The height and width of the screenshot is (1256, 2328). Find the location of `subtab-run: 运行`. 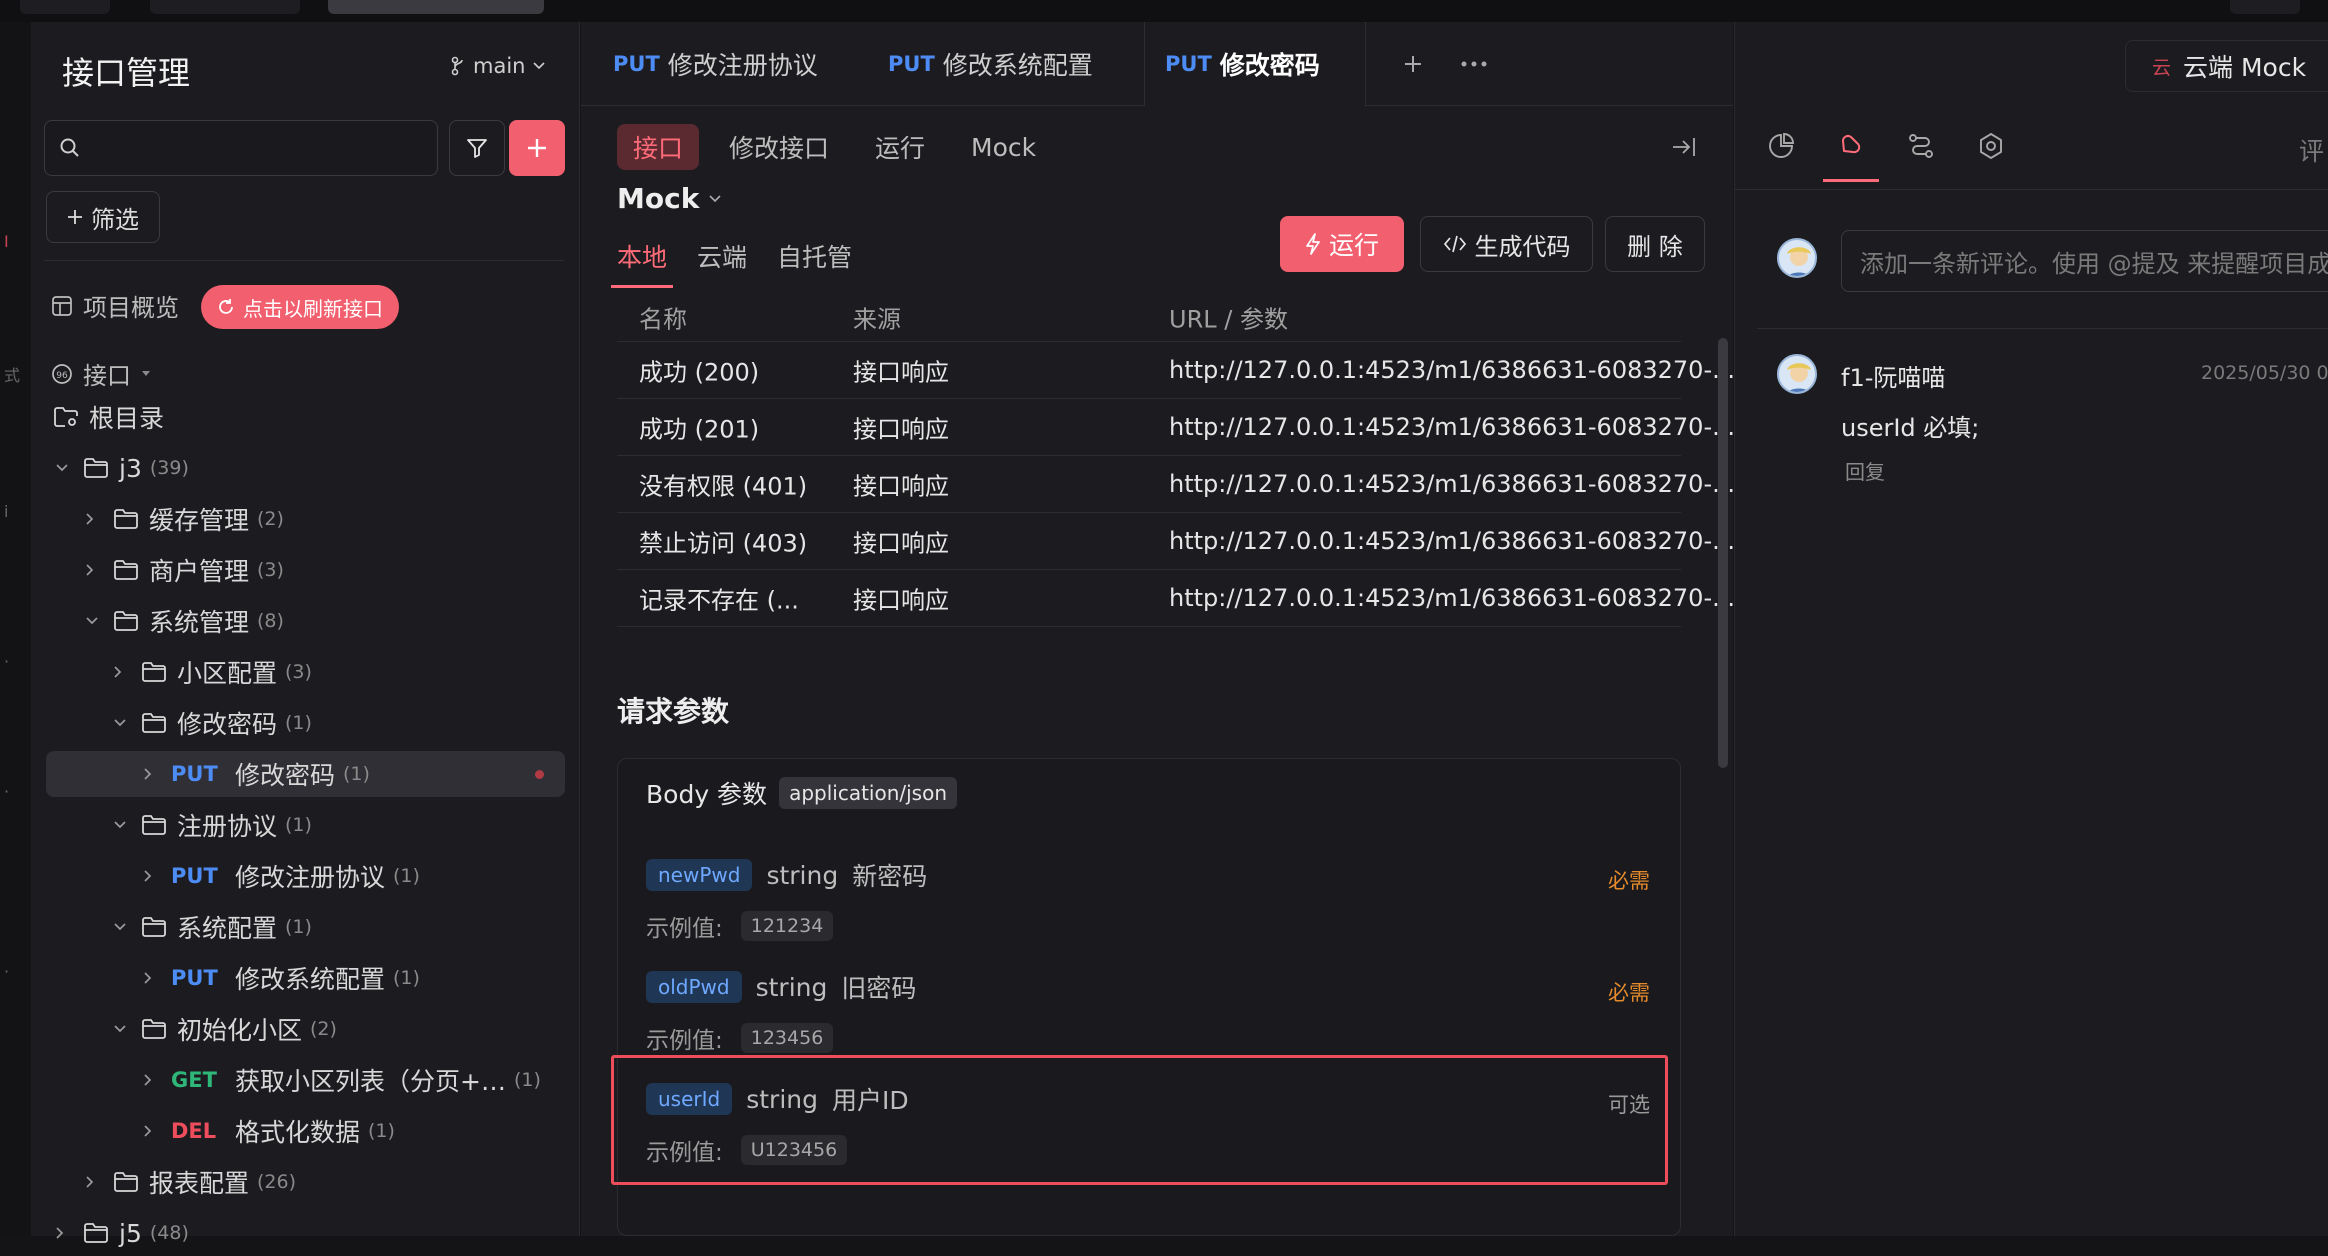

subtab-run: 运行 is located at coordinates (900, 147).